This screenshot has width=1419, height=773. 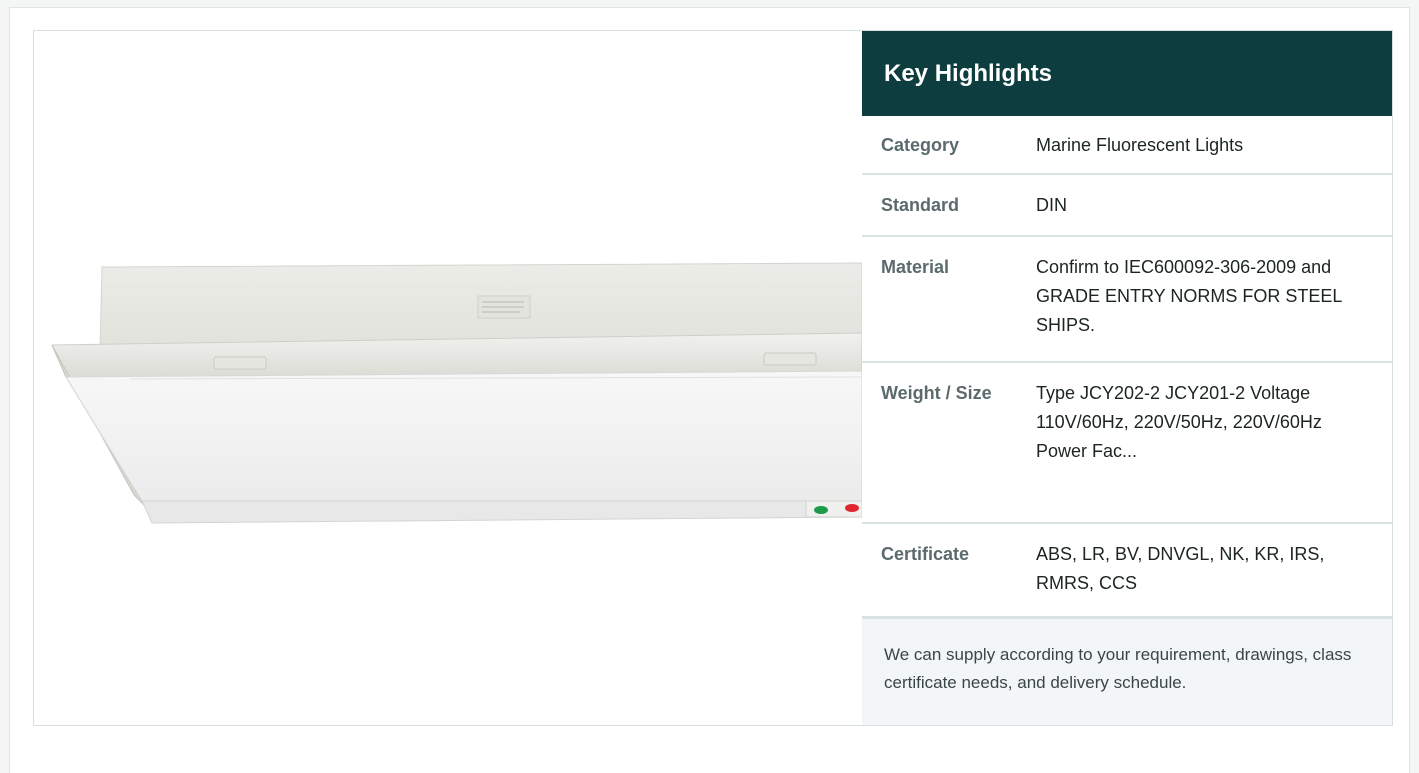 What do you see at coordinates (1140, 145) in the screenshot?
I see `spec-value: Marine Fluorescent Lights` at bounding box center [1140, 145].